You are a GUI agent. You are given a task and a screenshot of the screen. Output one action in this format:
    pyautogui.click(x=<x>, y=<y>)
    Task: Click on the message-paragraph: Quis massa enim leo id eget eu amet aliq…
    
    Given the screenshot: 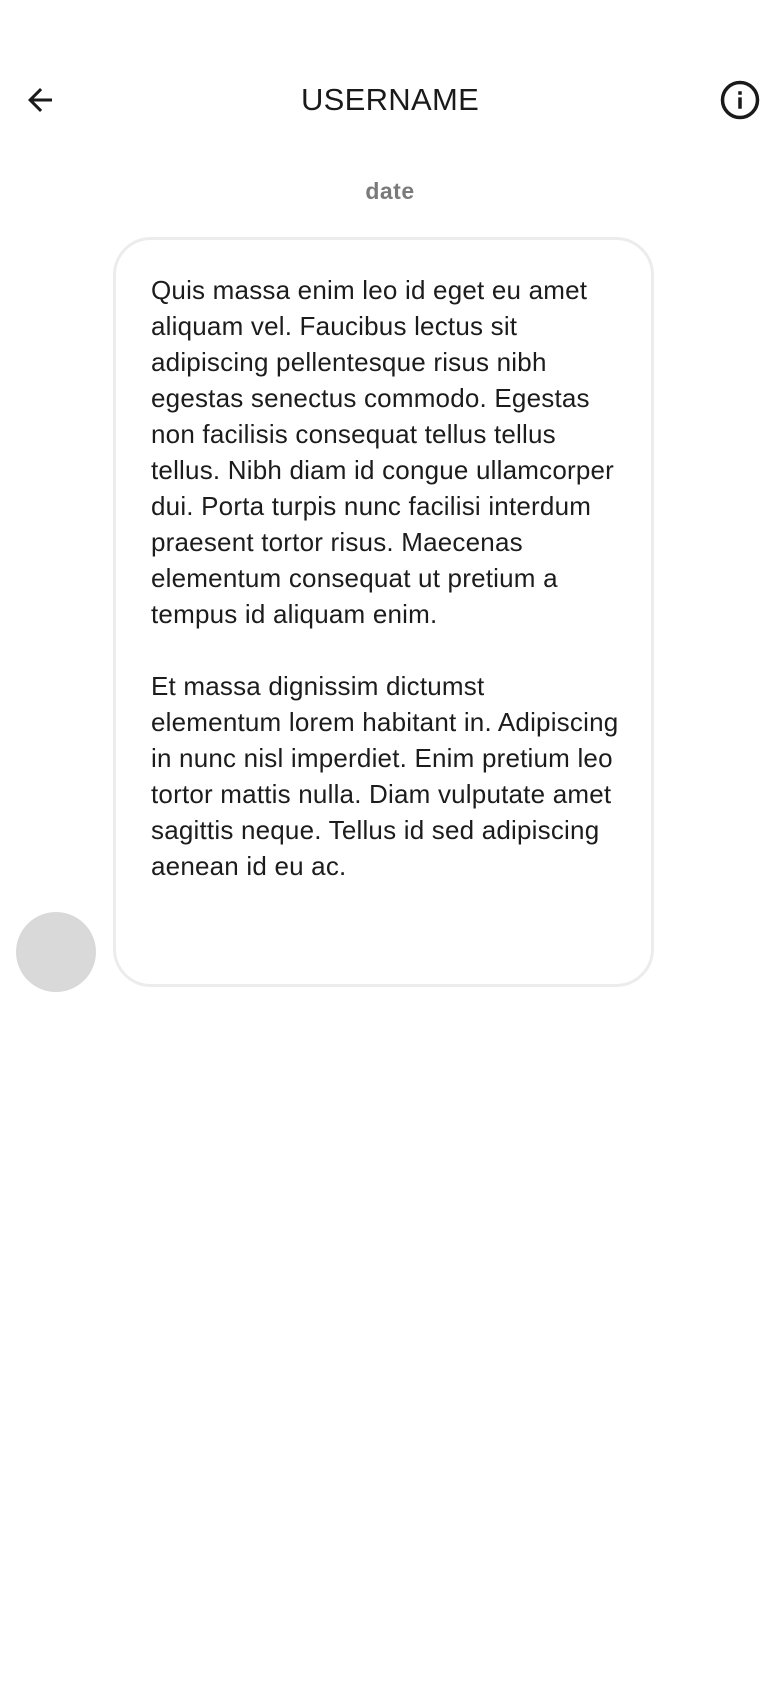 What is the action you would take?
    pyautogui.click(x=383, y=452)
    